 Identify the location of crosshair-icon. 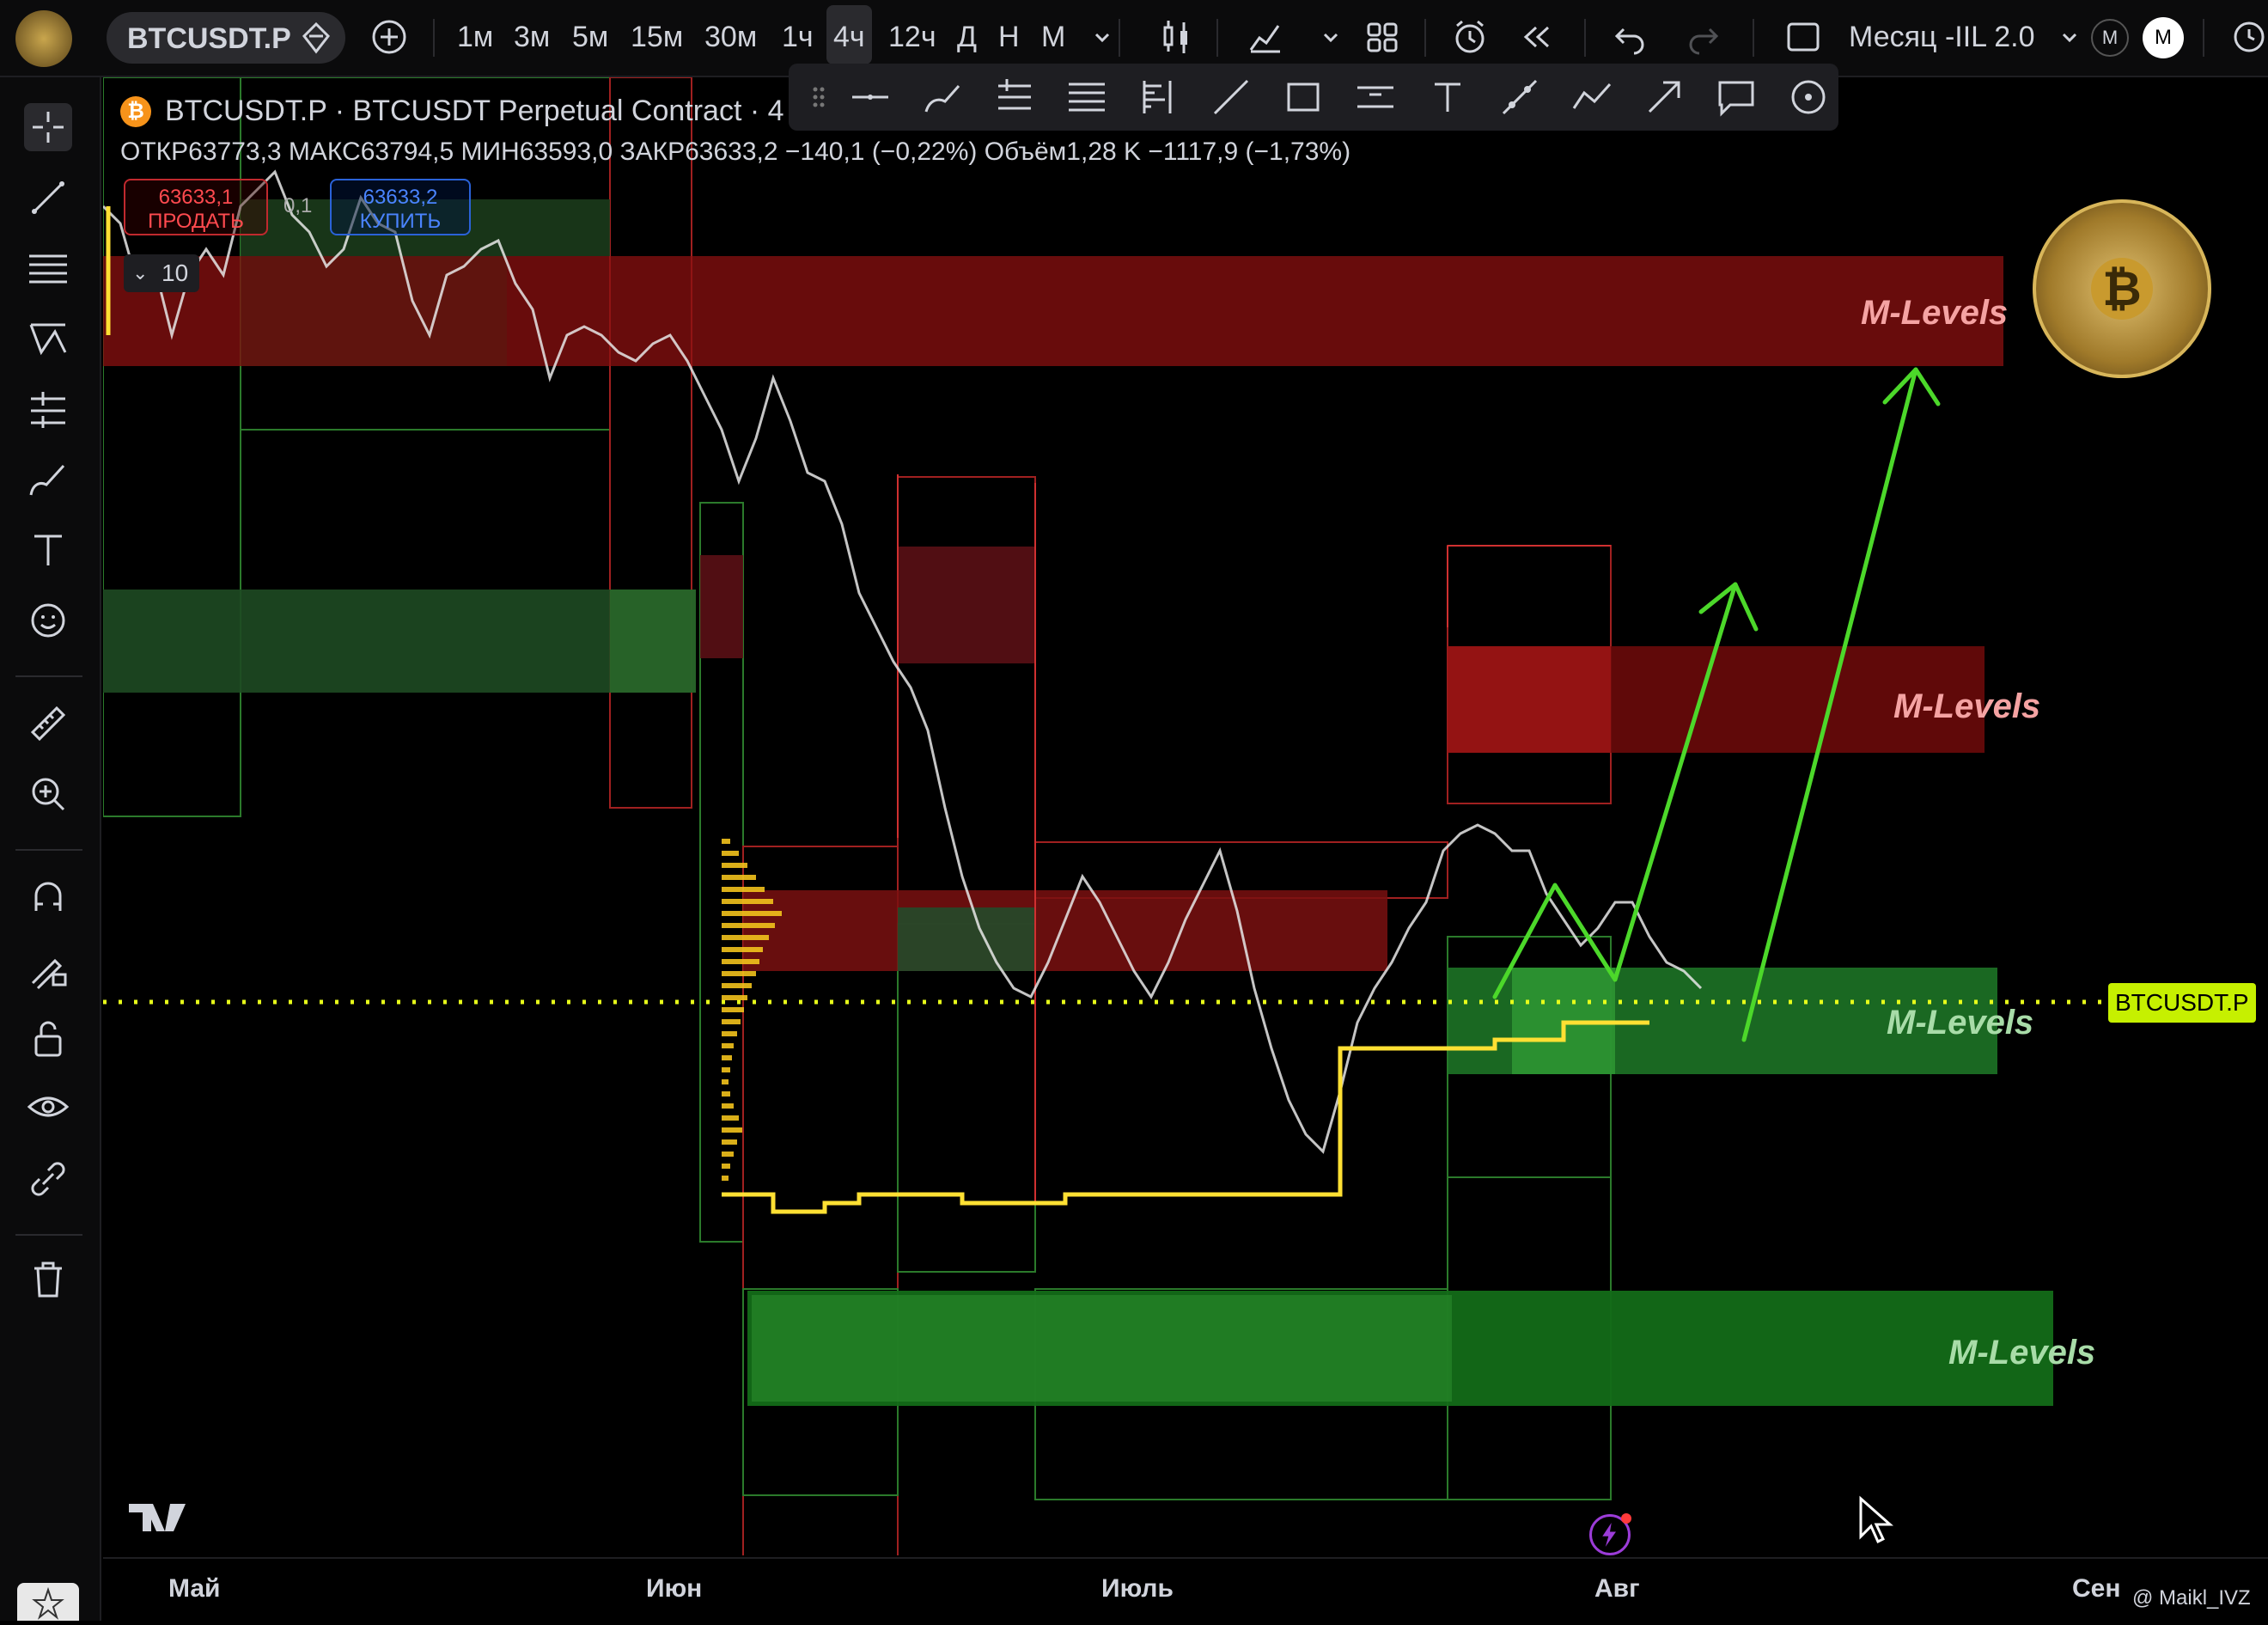
(48, 127).